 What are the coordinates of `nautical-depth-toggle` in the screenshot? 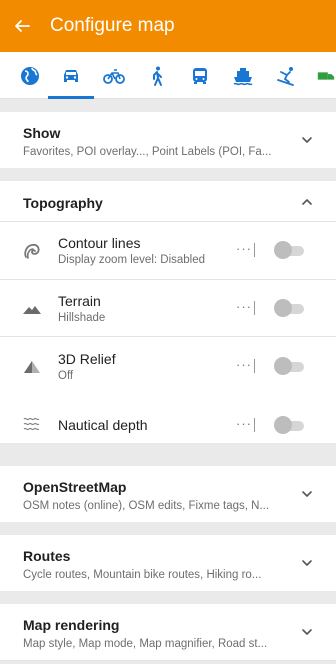 It's located at (289, 425).